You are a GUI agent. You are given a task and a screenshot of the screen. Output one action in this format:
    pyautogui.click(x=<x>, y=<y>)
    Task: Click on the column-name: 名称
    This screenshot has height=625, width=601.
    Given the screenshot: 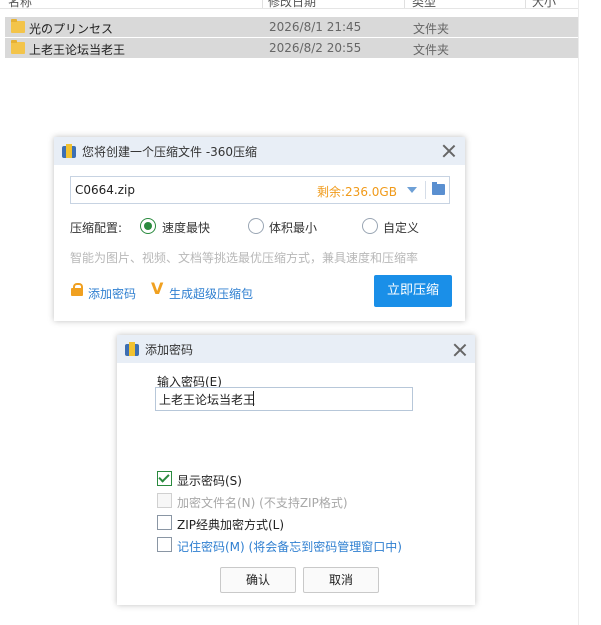 What is the action you would take?
    pyautogui.click(x=20, y=4)
    